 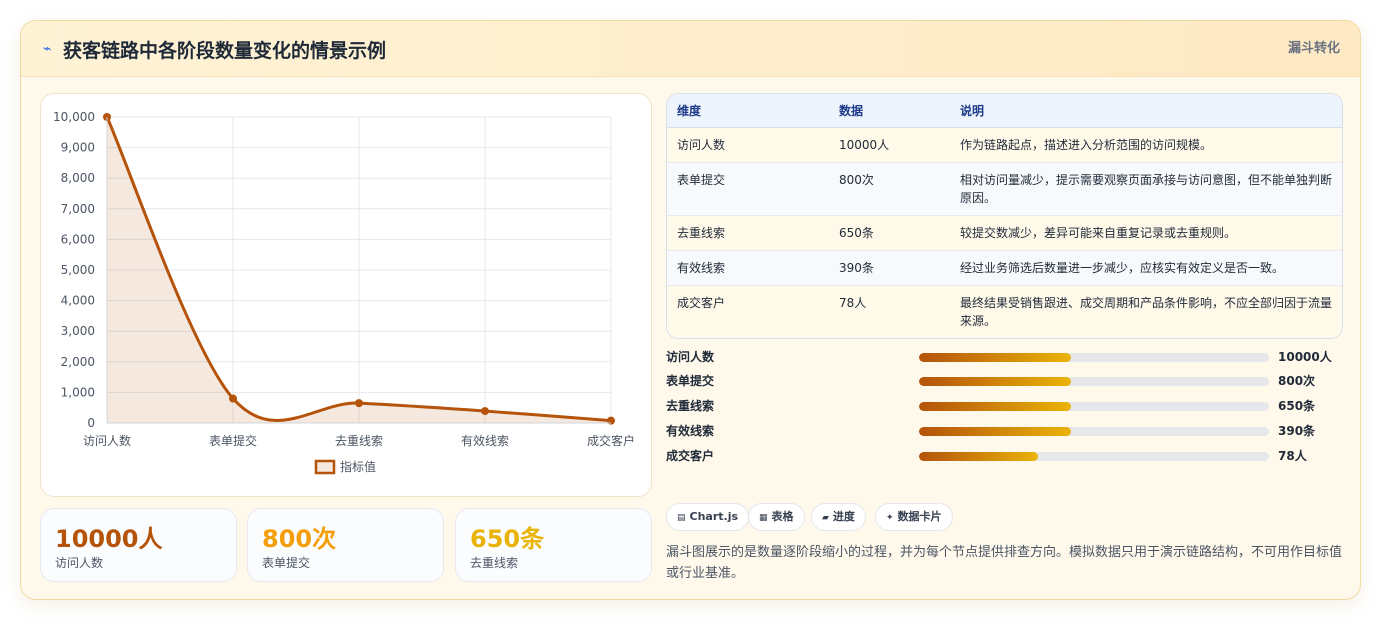 I want to click on progress-row: 去重线索 650条, so click(x=1004, y=406).